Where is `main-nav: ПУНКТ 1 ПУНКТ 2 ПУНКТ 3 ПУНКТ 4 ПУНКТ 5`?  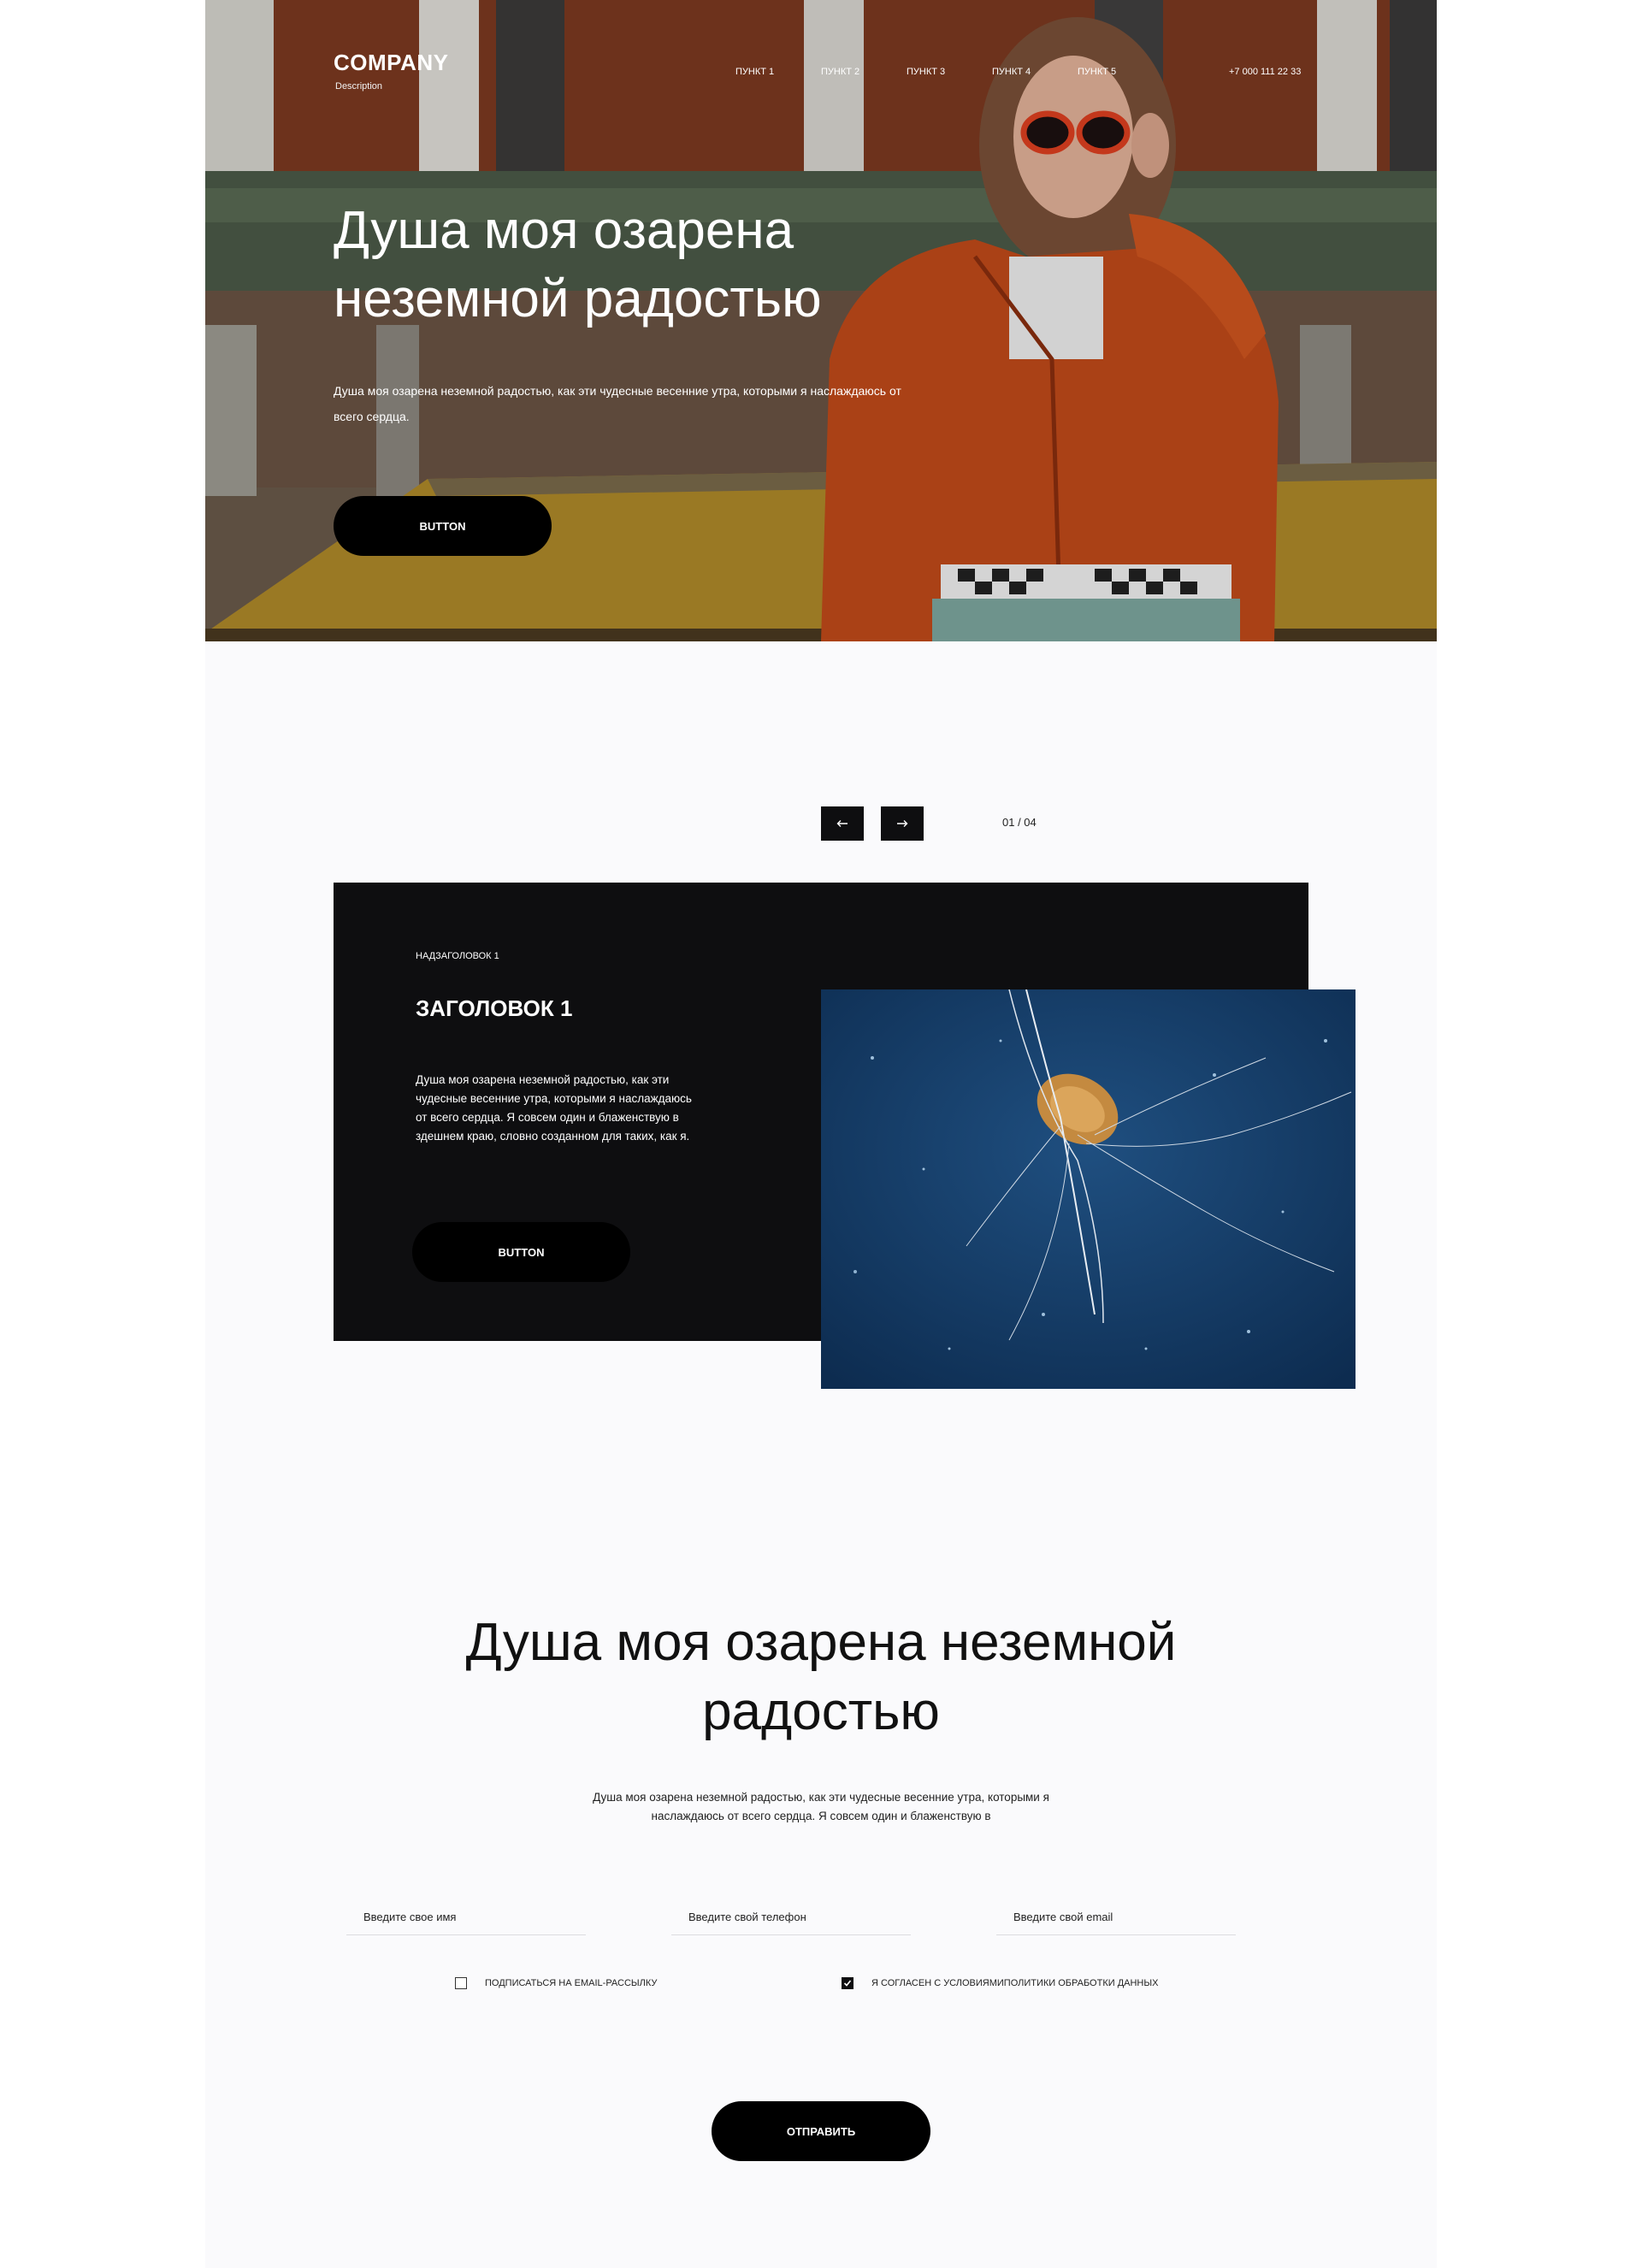
main-nav: ПУНКТ 1 ПУНКТ 2 ПУНКТ 3 ПУНКТ 4 ПУНКТ 5 is located at coordinates (949, 72).